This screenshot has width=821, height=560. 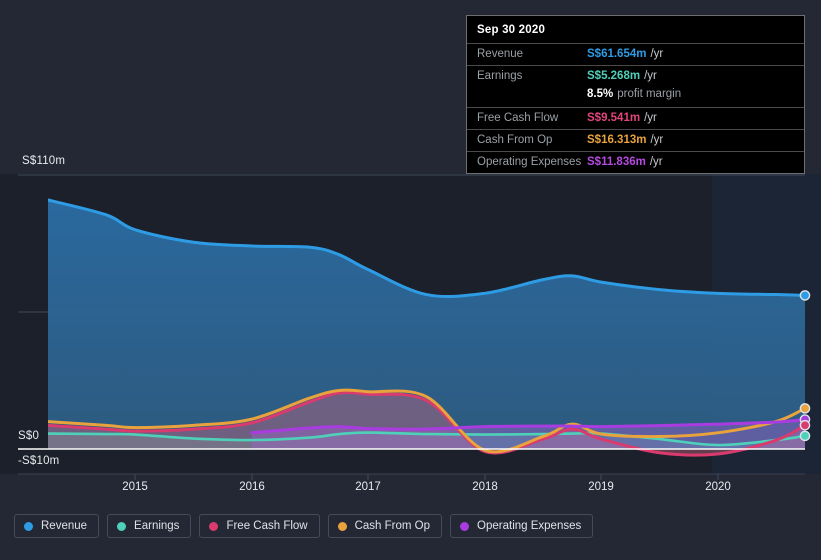 What do you see at coordinates (529, 162) in the screenshot?
I see `tooltip-row-label: Operating Expenses` at bounding box center [529, 162].